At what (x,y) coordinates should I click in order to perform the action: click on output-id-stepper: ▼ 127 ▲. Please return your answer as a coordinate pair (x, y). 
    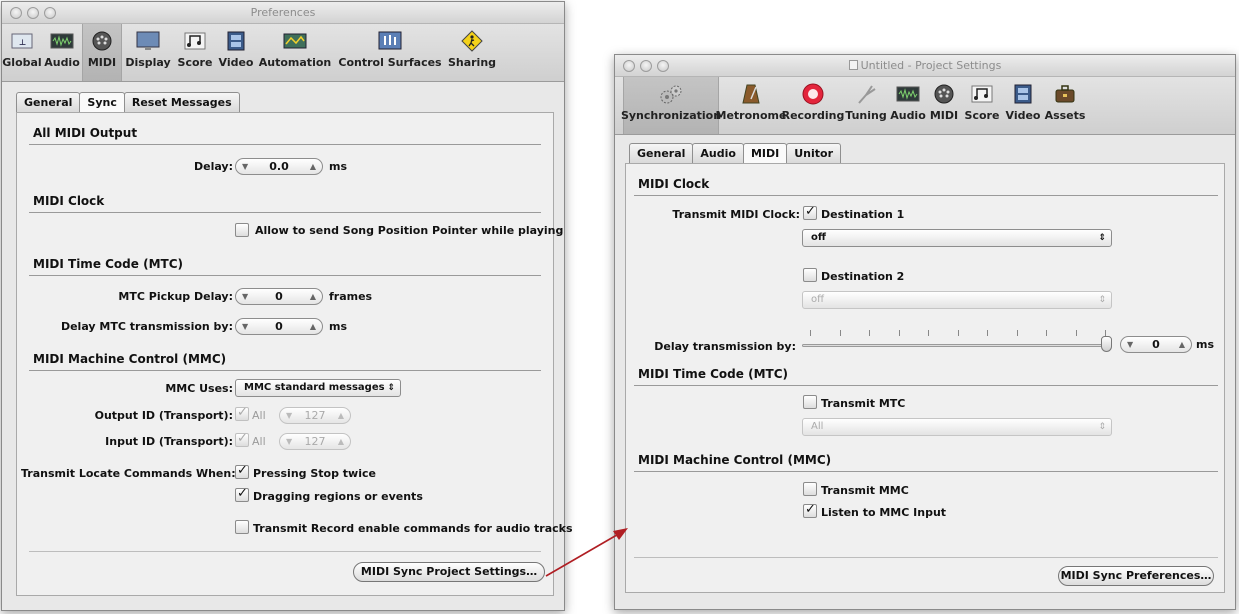
    Looking at the image, I should click on (315, 415).